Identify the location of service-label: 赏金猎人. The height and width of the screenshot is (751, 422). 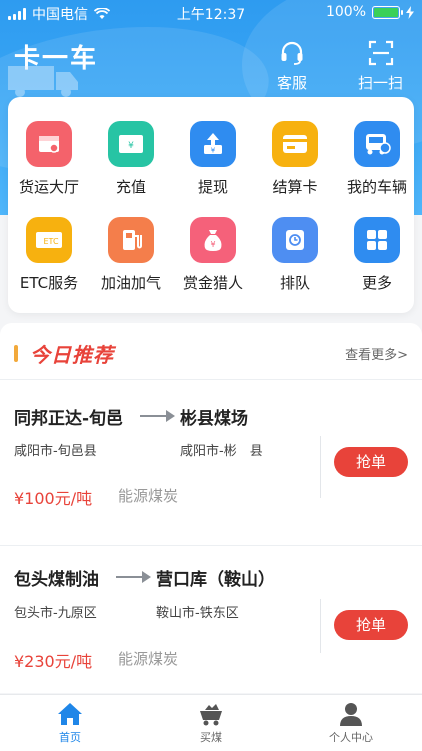
(212, 283).